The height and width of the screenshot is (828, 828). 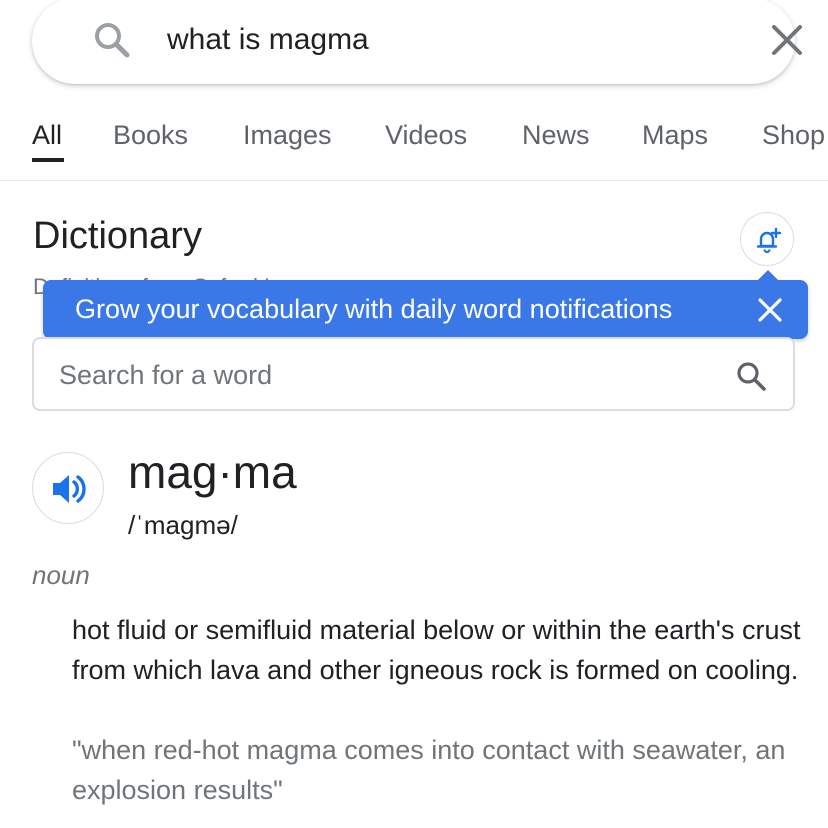 I want to click on word-search-placeholder: Search for a word, so click(x=166, y=375).